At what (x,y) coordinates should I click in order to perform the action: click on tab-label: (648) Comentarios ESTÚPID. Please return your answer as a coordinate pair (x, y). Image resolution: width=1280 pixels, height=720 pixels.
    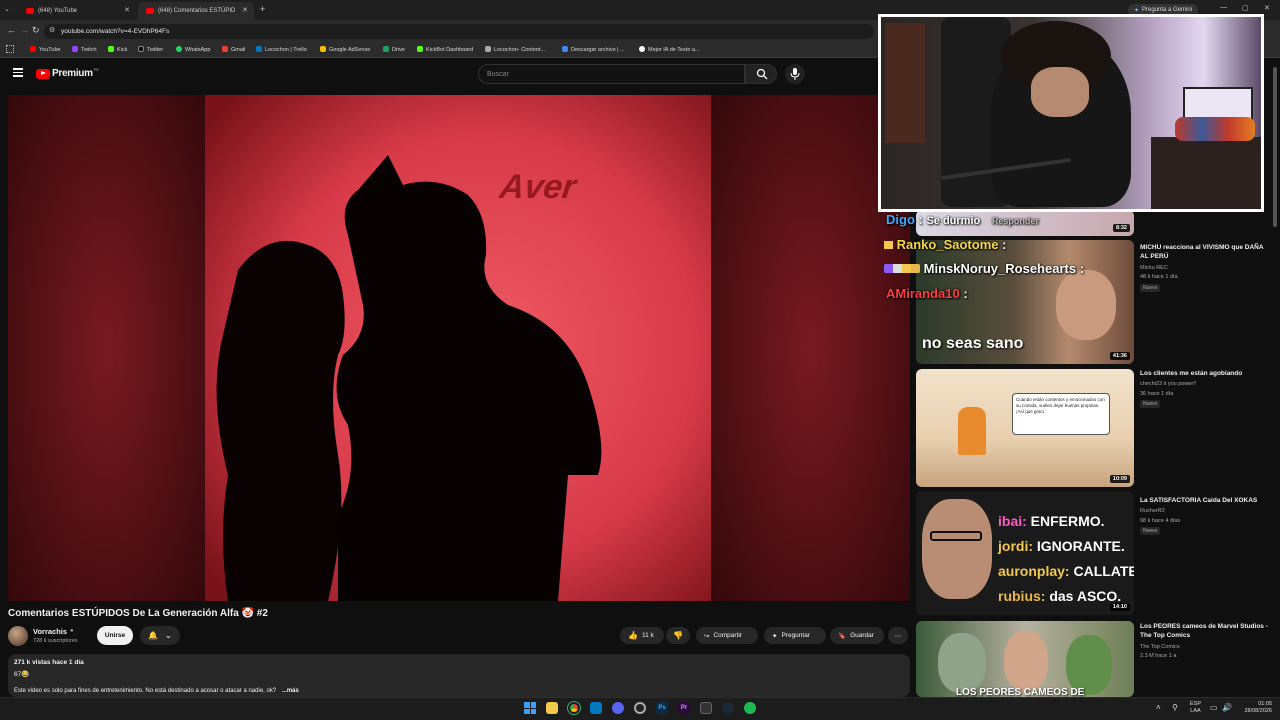
    Looking at the image, I should click on (197, 11).